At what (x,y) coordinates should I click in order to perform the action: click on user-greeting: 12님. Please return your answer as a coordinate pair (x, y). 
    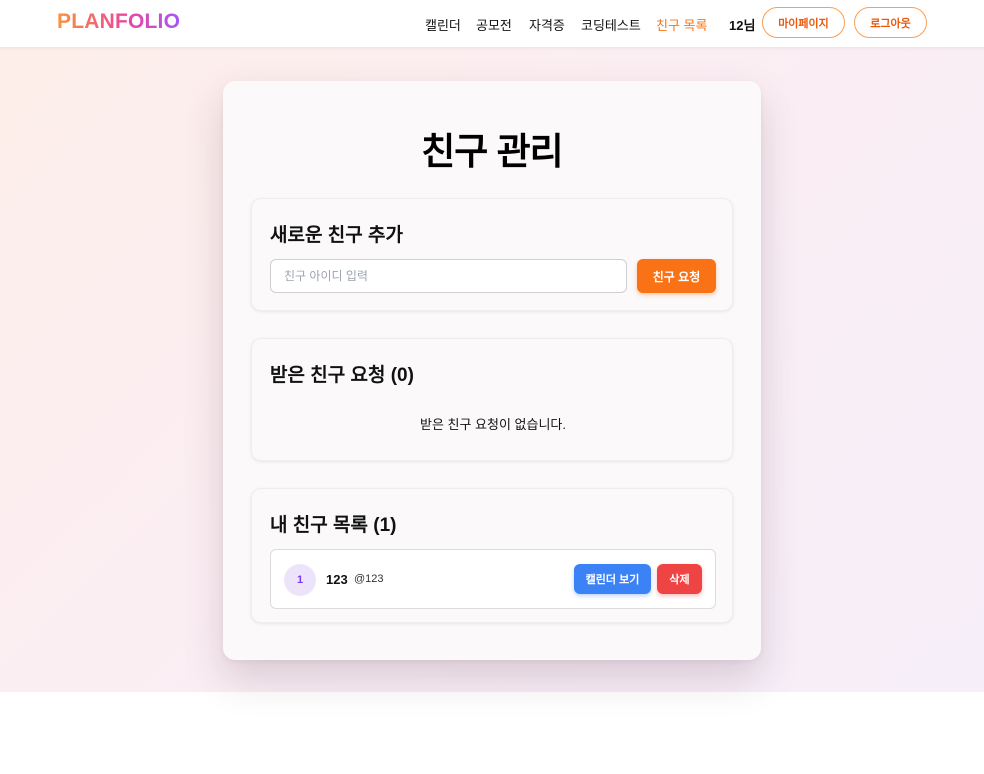
    Looking at the image, I should click on (742, 25).